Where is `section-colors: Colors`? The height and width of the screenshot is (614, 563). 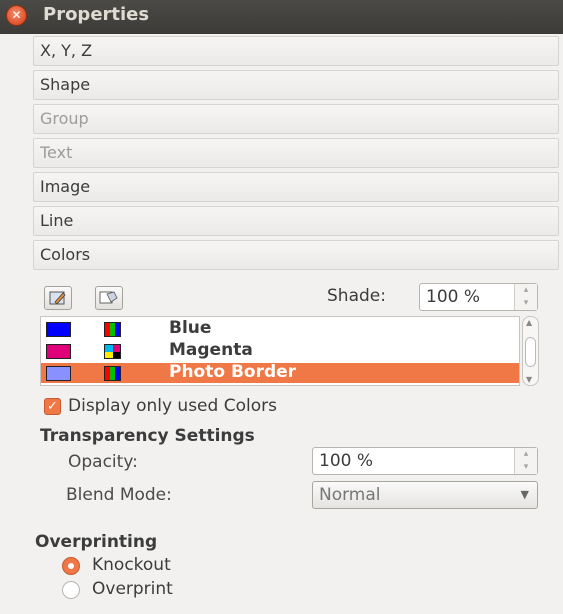 section-colors: Colors is located at coordinates (296, 255).